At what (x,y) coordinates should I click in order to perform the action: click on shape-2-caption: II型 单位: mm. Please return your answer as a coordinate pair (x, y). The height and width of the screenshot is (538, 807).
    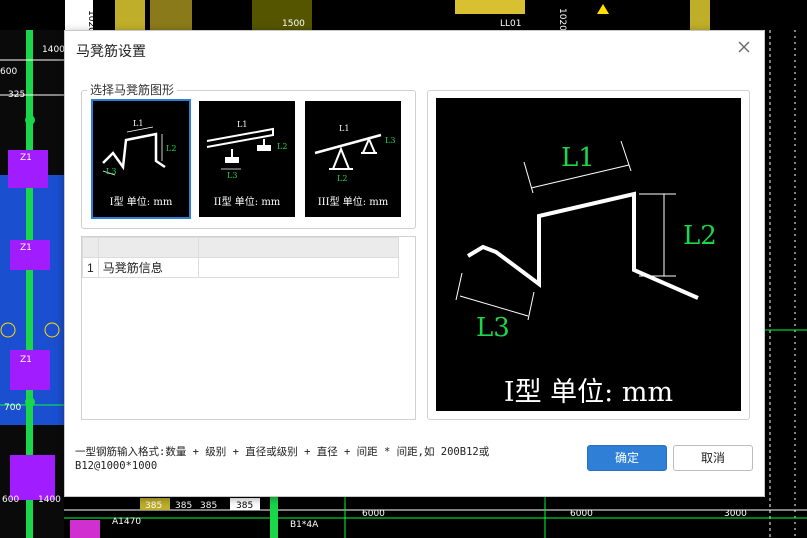
    Looking at the image, I should click on (247, 202).